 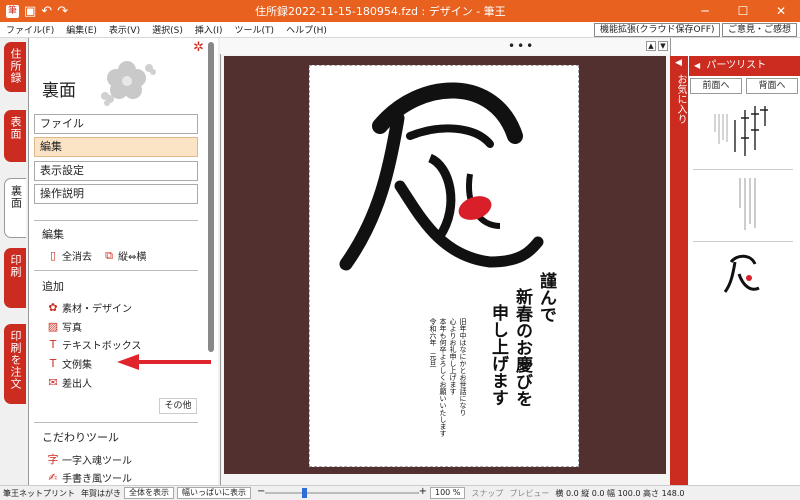 What do you see at coordinates (741, 131) in the screenshot?
I see `part-greeting-thumbnail` at bounding box center [741, 131].